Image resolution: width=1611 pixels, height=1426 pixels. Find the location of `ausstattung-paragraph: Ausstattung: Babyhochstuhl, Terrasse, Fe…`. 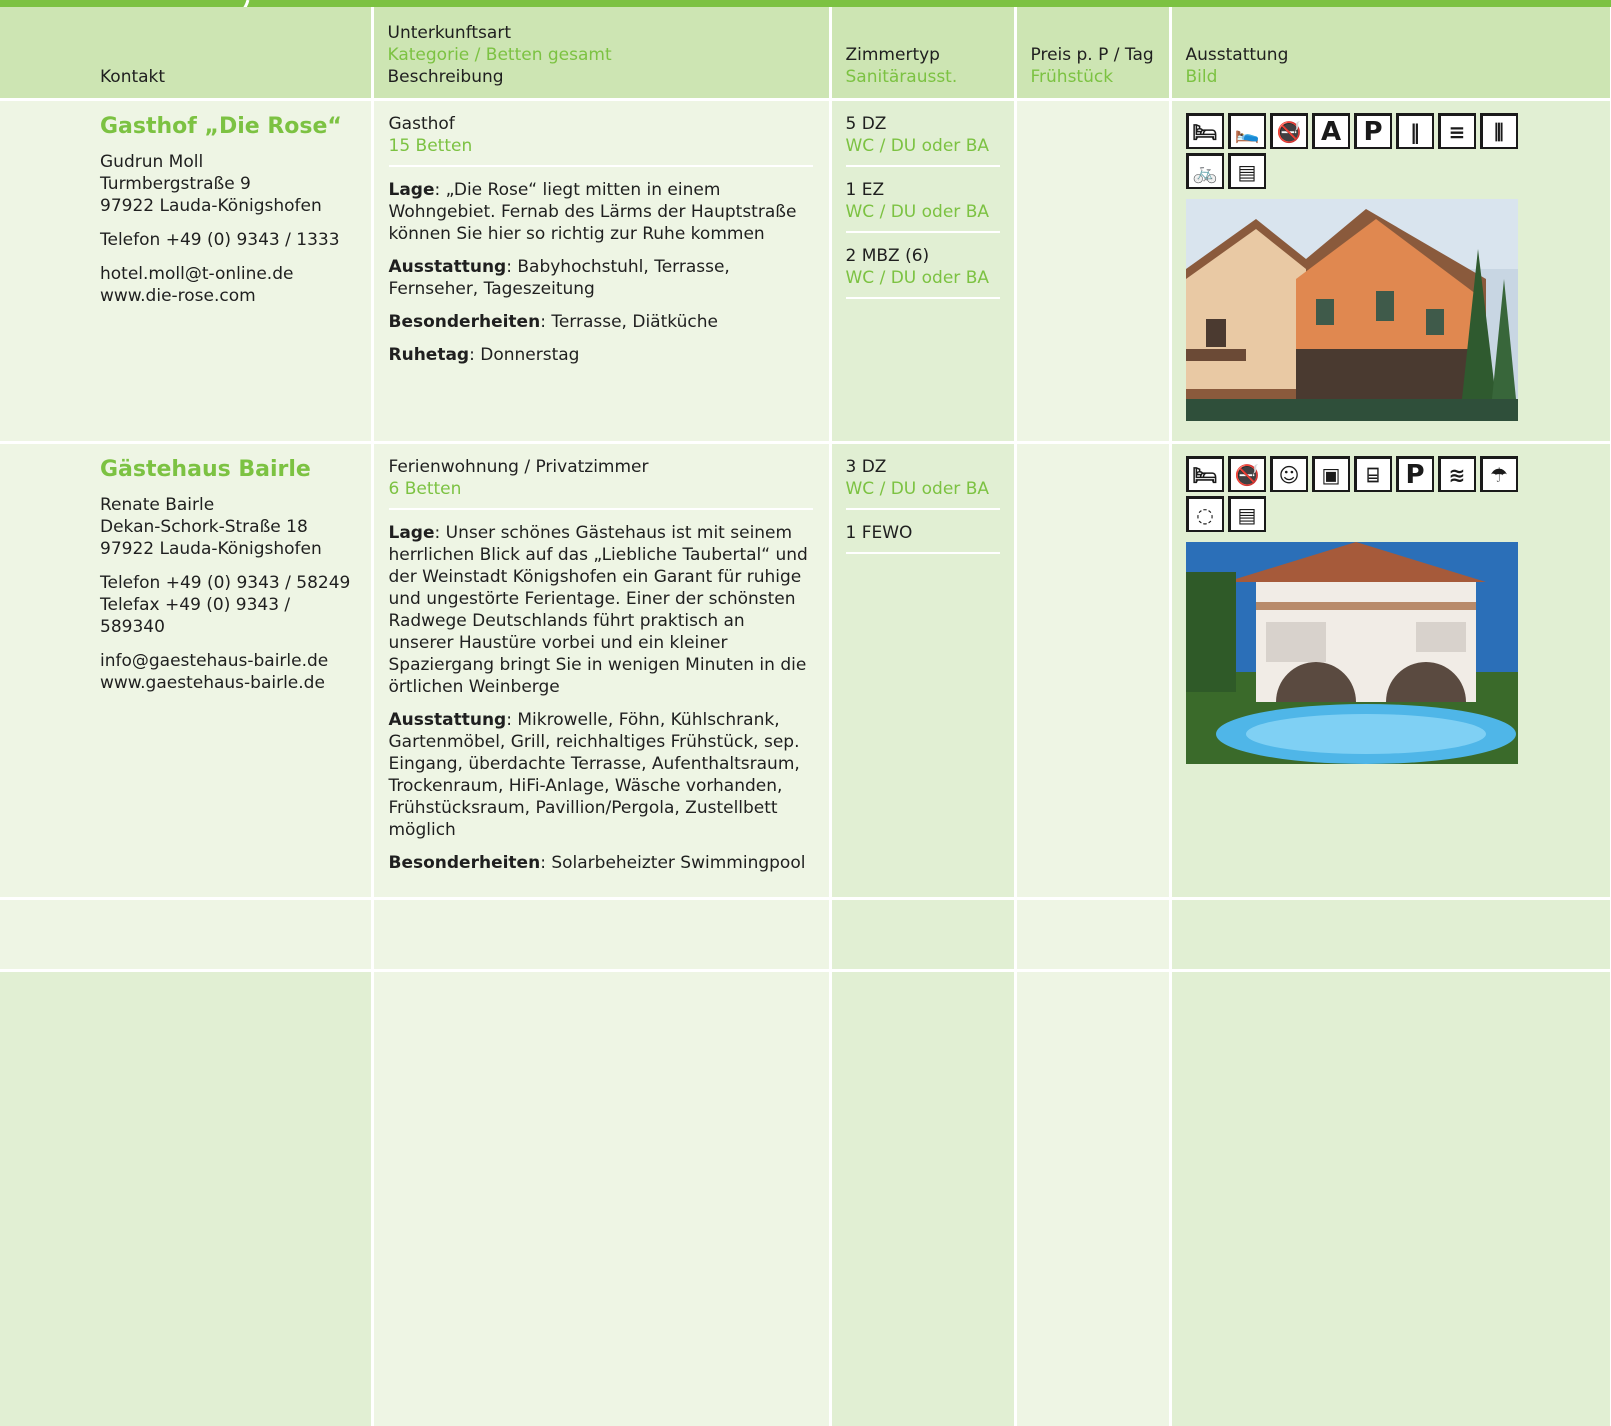

ausstattung-paragraph: Ausstattung: Babyhochstuhl, Terrasse, Fe… is located at coordinates (559, 278).